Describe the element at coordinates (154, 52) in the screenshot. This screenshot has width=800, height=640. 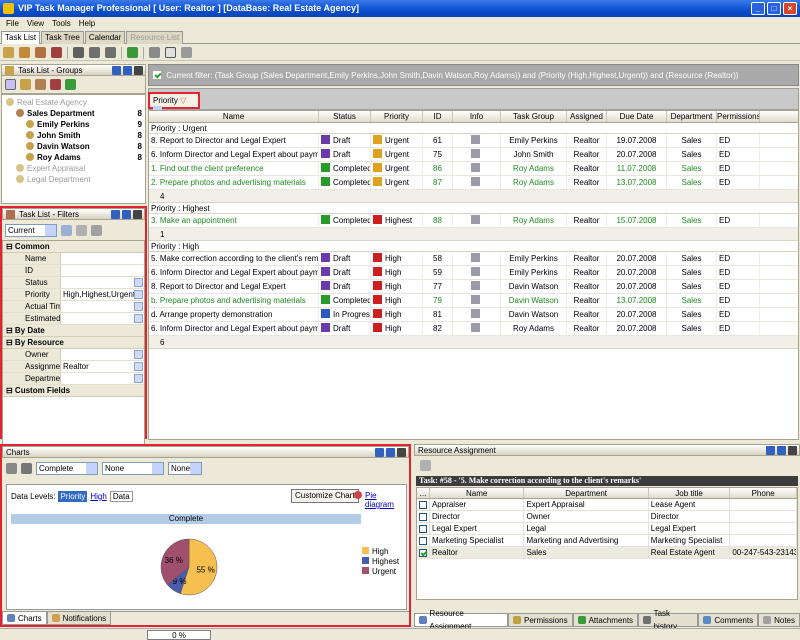
I see `back-icon` at that location.